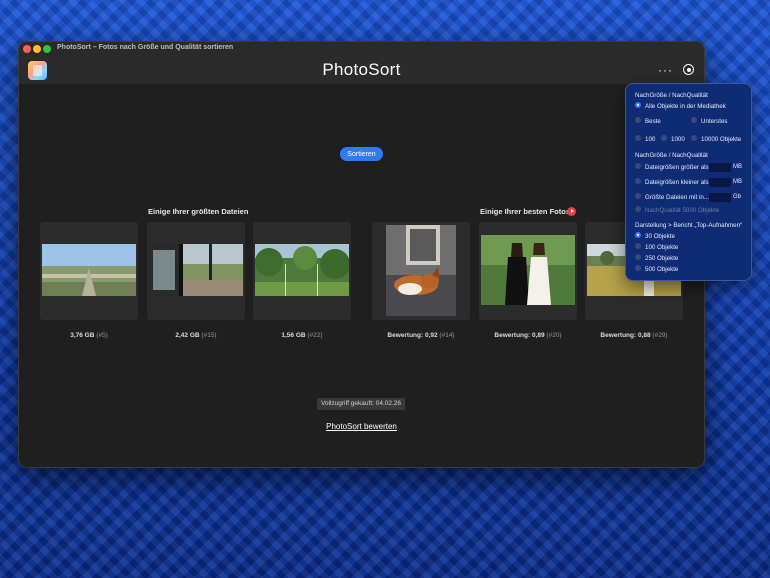 The height and width of the screenshot is (578, 770). Describe the element at coordinates (27, 49) in the screenshot. I see `close-window-button` at that location.